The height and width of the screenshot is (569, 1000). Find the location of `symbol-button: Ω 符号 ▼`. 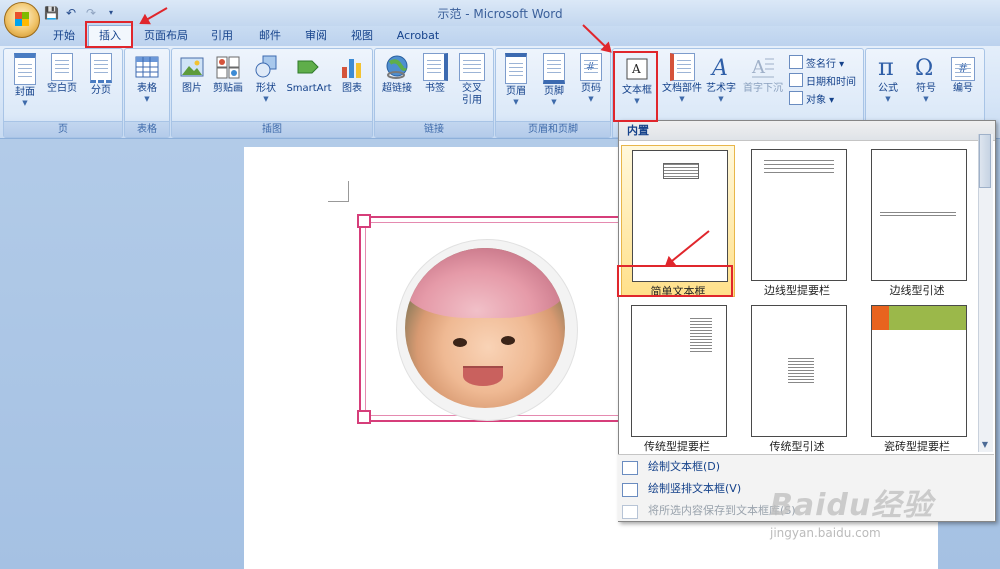

symbol-button: Ω 符号 ▼ is located at coordinates (926, 78).